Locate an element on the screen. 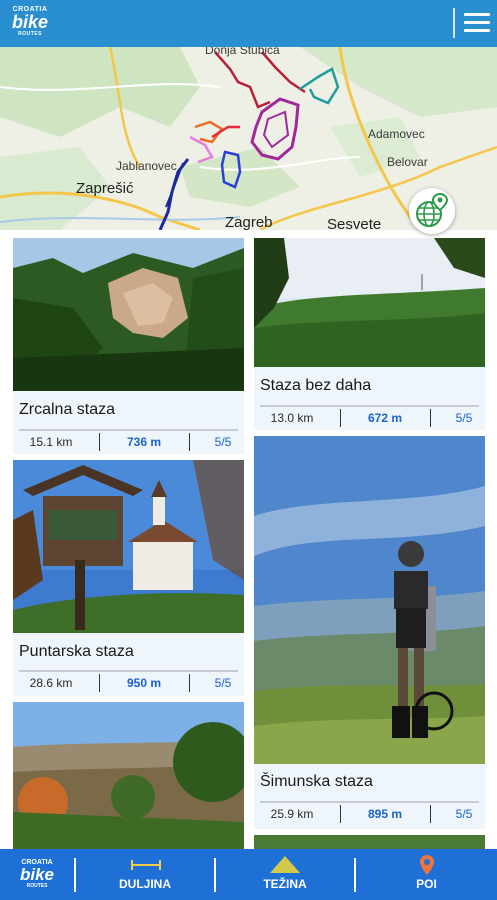 The width and height of the screenshot is (497, 900). map-pin-icon is located at coordinates (427, 865).